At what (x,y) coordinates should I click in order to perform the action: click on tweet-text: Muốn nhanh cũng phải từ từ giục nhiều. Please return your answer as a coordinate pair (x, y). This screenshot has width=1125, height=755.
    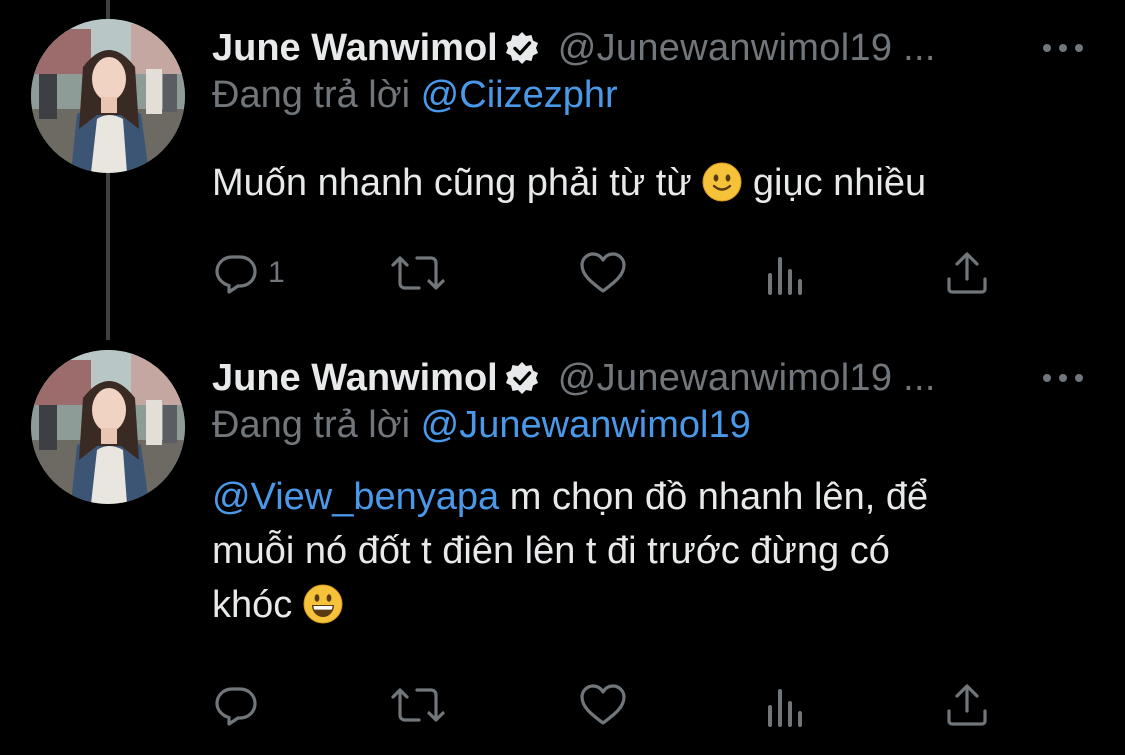
    Looking at the image, I should click on (632, 183).